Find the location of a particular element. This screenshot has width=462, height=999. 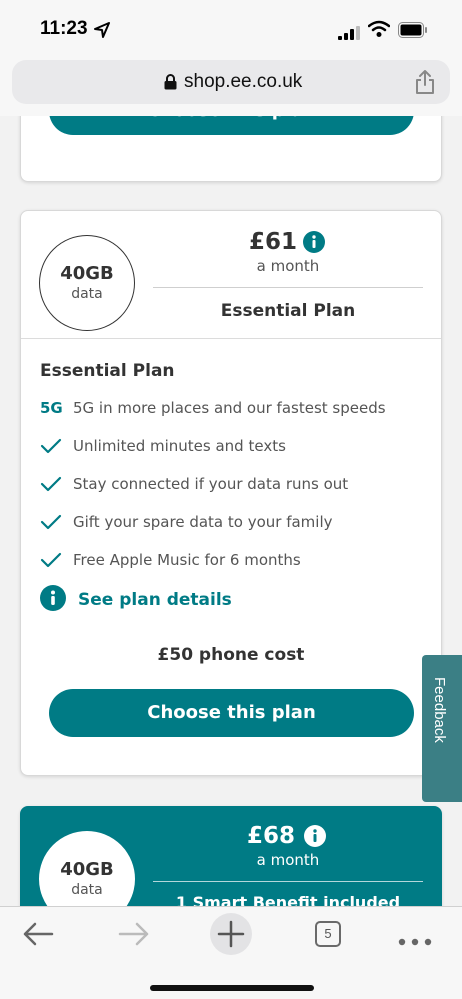

list-item: Free Apple Music for 6 months is located at coordinates (235, 570).